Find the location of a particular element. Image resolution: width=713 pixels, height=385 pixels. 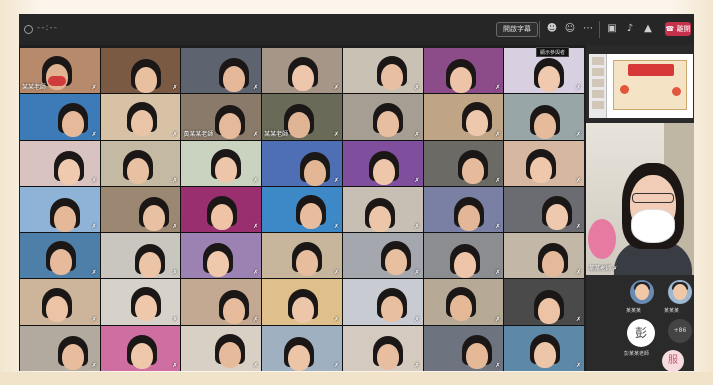

video-tile: 黃某某老師 ✗ is located at coordinates (221, 117).